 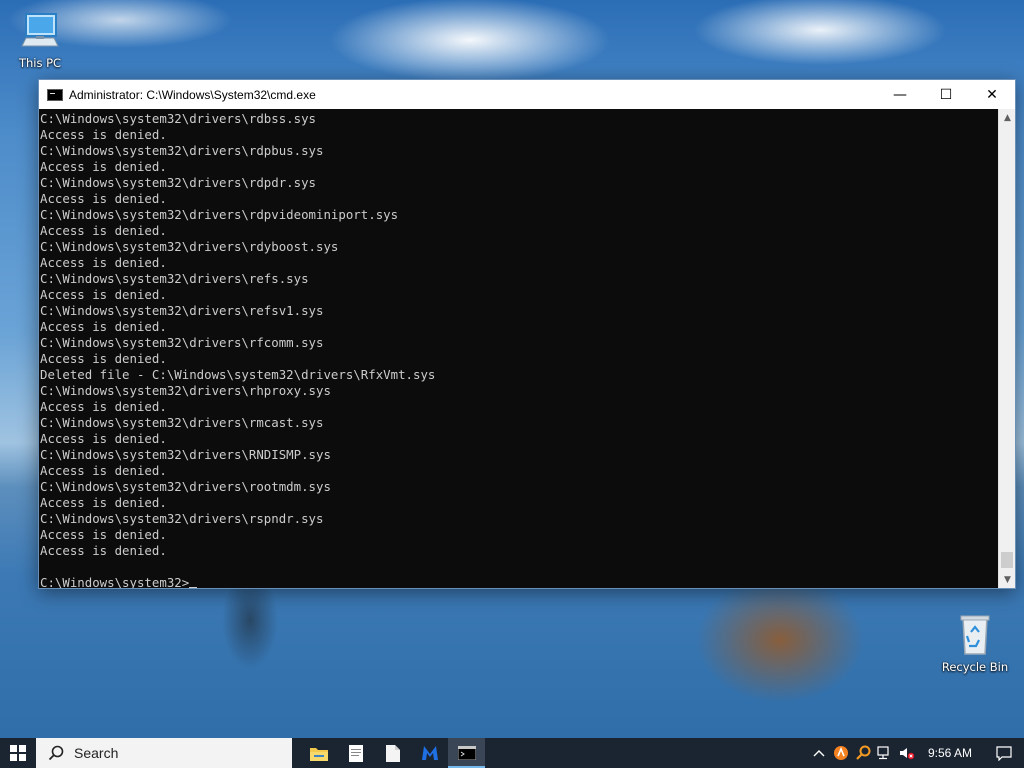 I want to click on search-tool-icon, so click(x=863, y=753).